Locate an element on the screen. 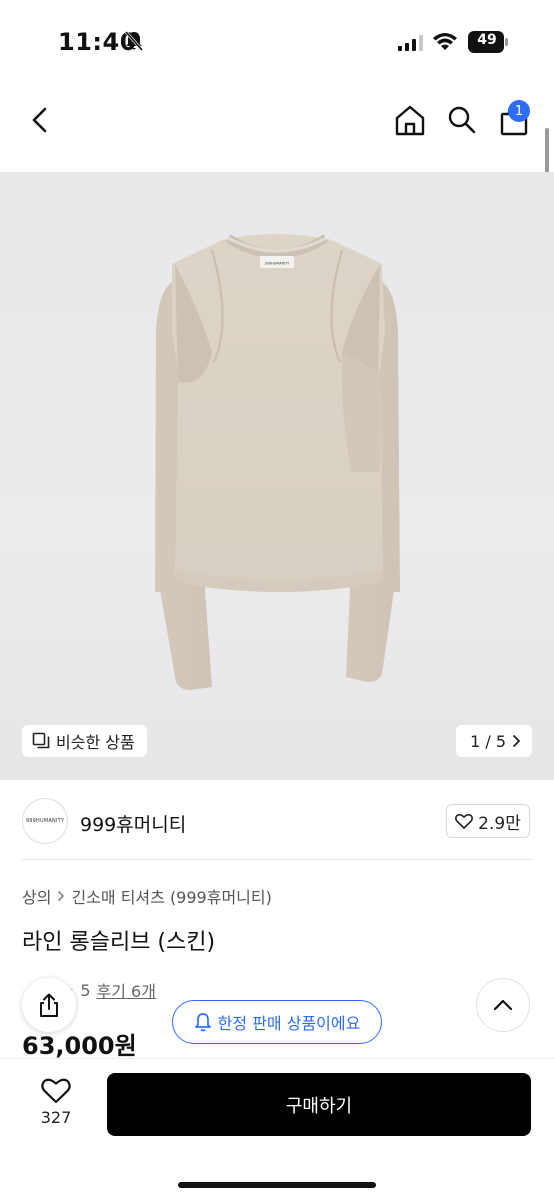 This screenshot has width=554, height=1200. similar-products-button: 비슷한 상품 is located at coordinates (84, 741).